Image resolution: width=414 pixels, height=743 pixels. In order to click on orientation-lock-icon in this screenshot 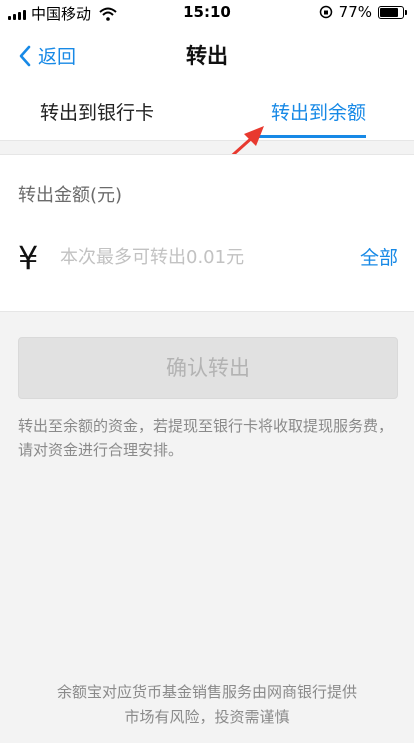, I will do `click(325, 12)`.